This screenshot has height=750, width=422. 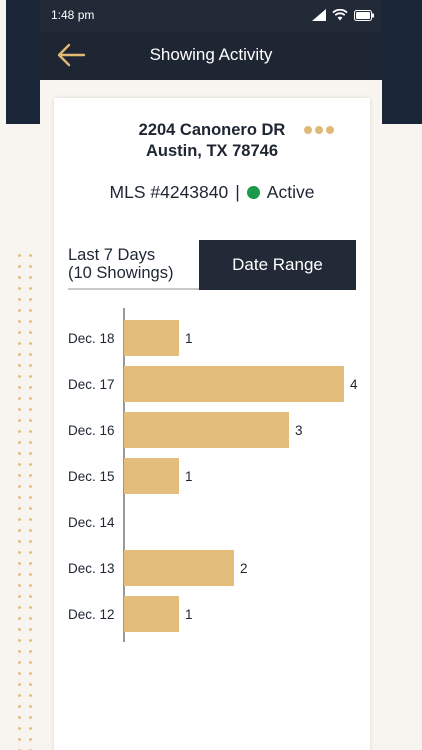 What do you see at coordinates (319, 130) in the screenshot?
I see `more-options-icon` at bounding box center [319, 130].